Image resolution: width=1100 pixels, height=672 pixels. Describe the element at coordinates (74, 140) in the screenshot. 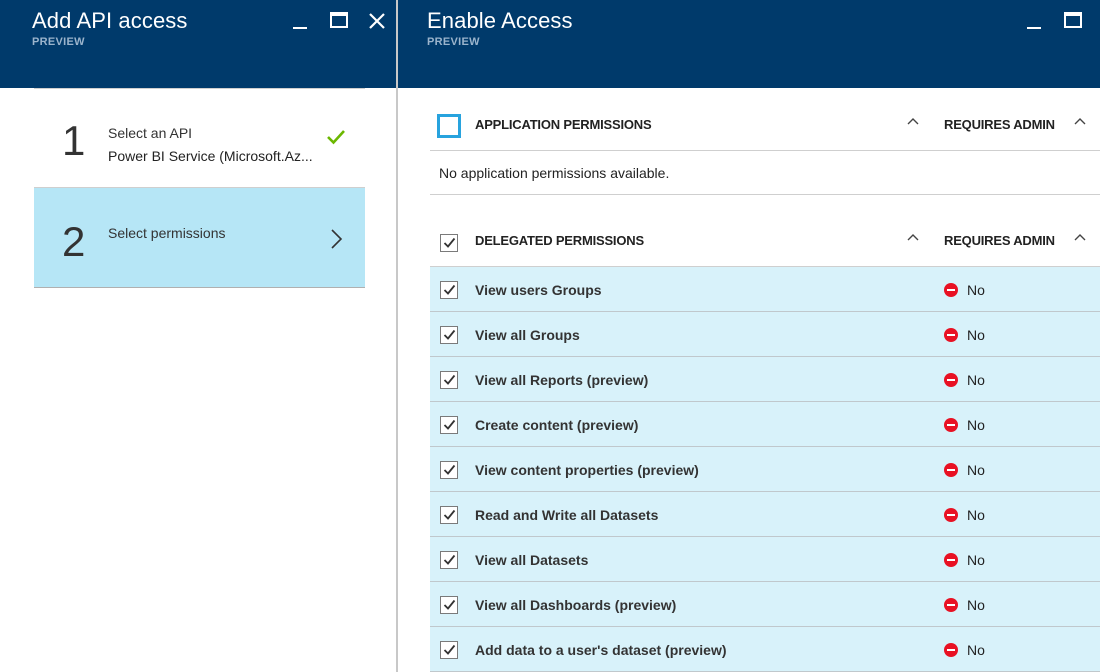

I see `step-number: 1` at that location.